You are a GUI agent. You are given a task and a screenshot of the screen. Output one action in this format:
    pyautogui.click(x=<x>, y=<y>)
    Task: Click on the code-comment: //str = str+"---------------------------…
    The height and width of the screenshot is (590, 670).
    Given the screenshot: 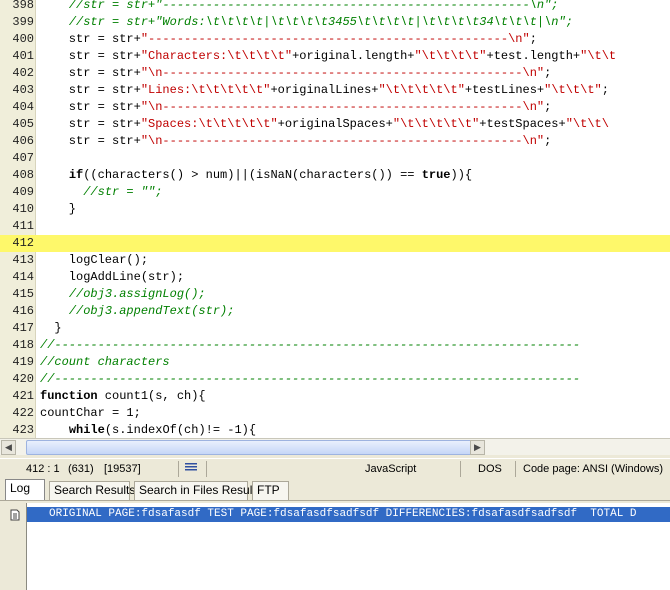 What is the action you would take?
    pyautogui.click(x=313, y=6)
    